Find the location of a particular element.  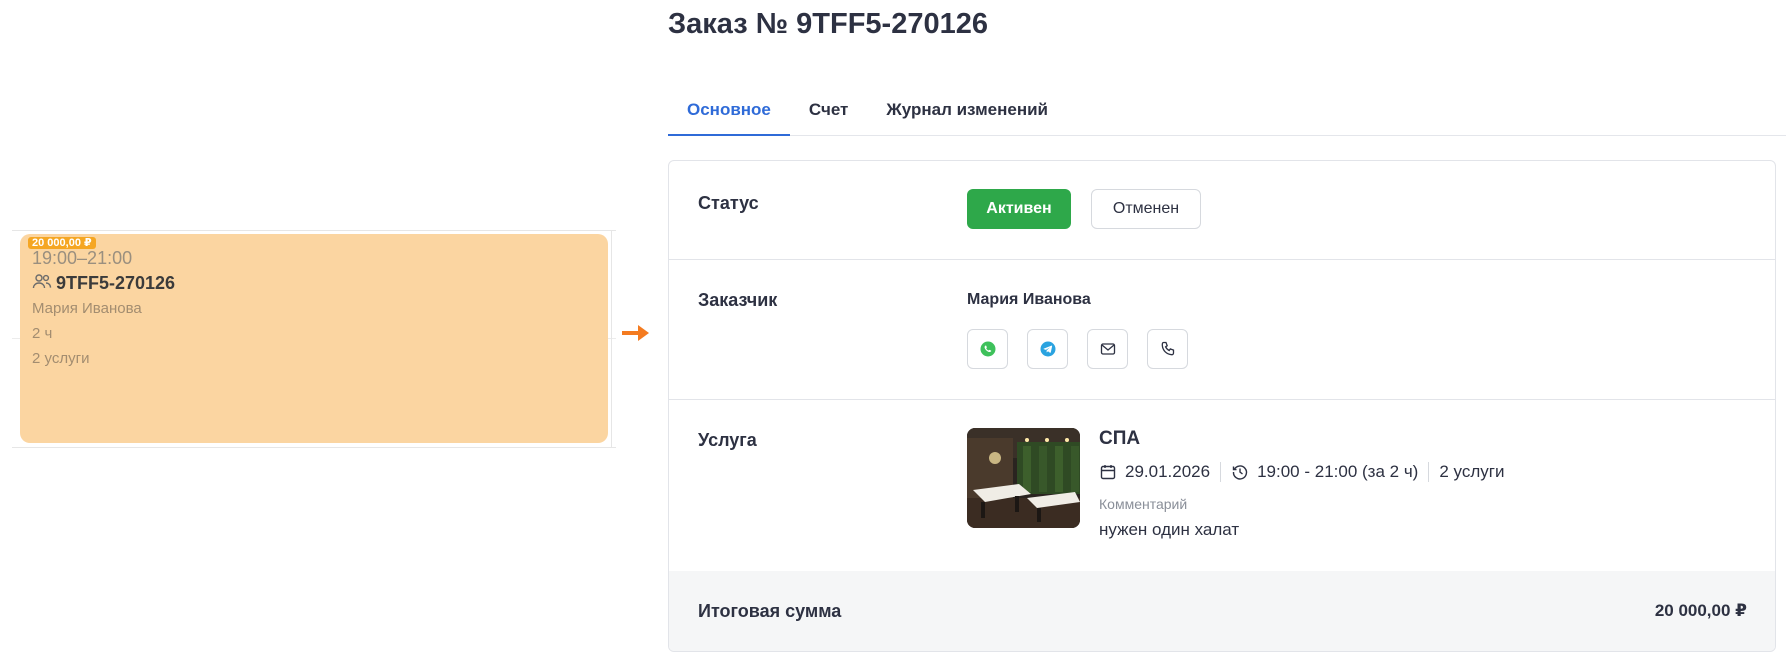

customer-row: Заказчик Мария Иванова is located at coordinates (1222, 330).